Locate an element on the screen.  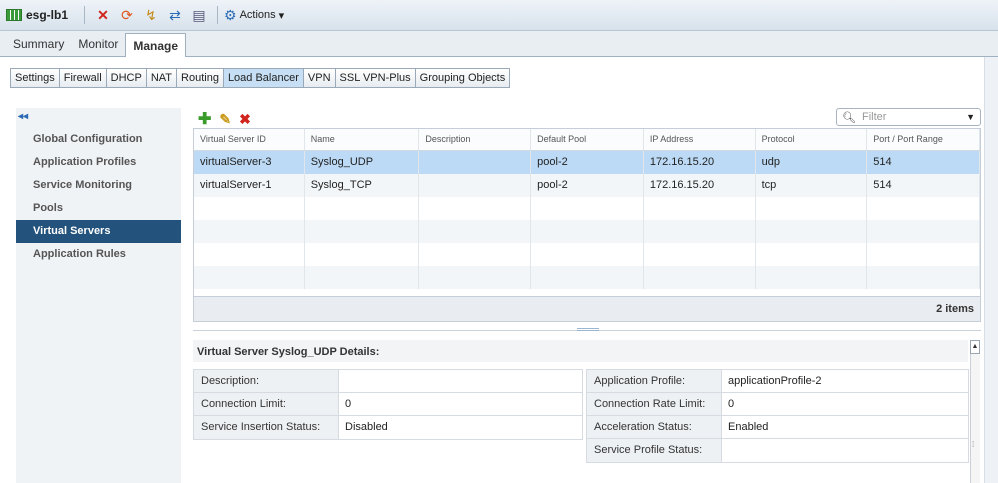
grid-toolbar: ✚ ✎ ✖ is located at coordinates (224, 119).